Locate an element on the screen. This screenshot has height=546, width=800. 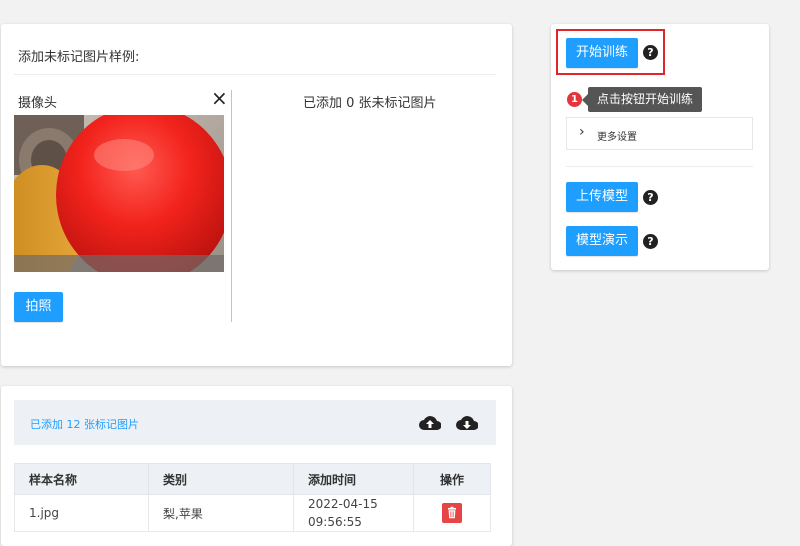
upload-model-help-icon: ? is located at coordinates (650, 197).